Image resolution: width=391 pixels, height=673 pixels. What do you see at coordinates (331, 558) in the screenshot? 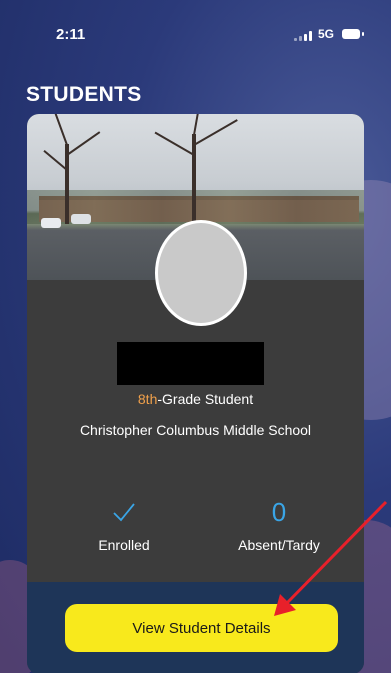
I see `annotation-arrow-icon` at bounding box center [331, 558].